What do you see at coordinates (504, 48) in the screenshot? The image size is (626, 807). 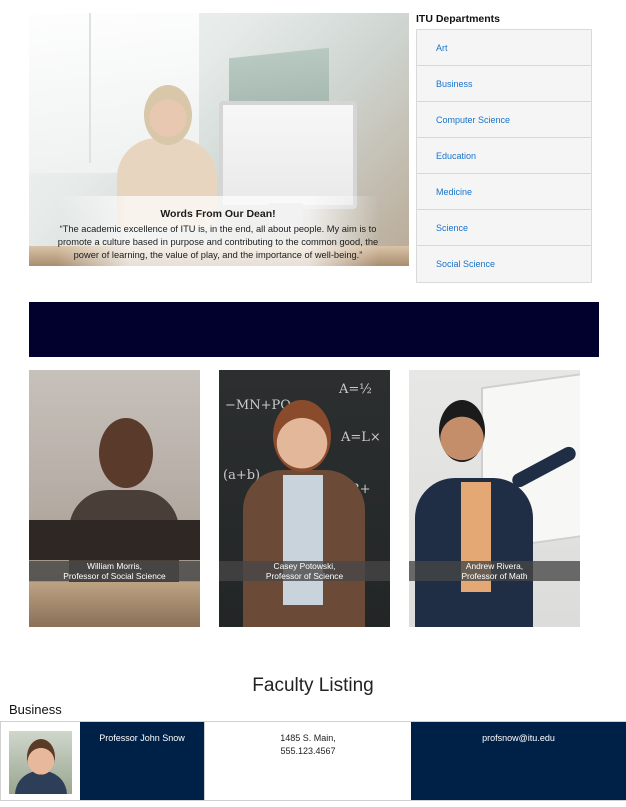 I see `department-link-art: Art` at bounding box center [504, 48].